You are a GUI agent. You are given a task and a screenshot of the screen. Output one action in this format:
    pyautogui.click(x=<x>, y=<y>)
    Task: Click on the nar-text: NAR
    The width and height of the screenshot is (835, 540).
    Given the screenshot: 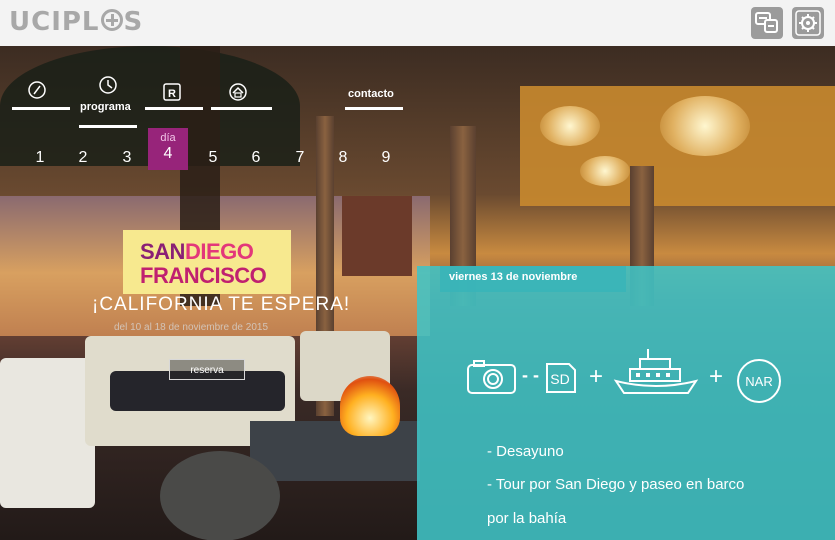 What is the action you would take?
    pyautogui.click(x=758, y=381)
    